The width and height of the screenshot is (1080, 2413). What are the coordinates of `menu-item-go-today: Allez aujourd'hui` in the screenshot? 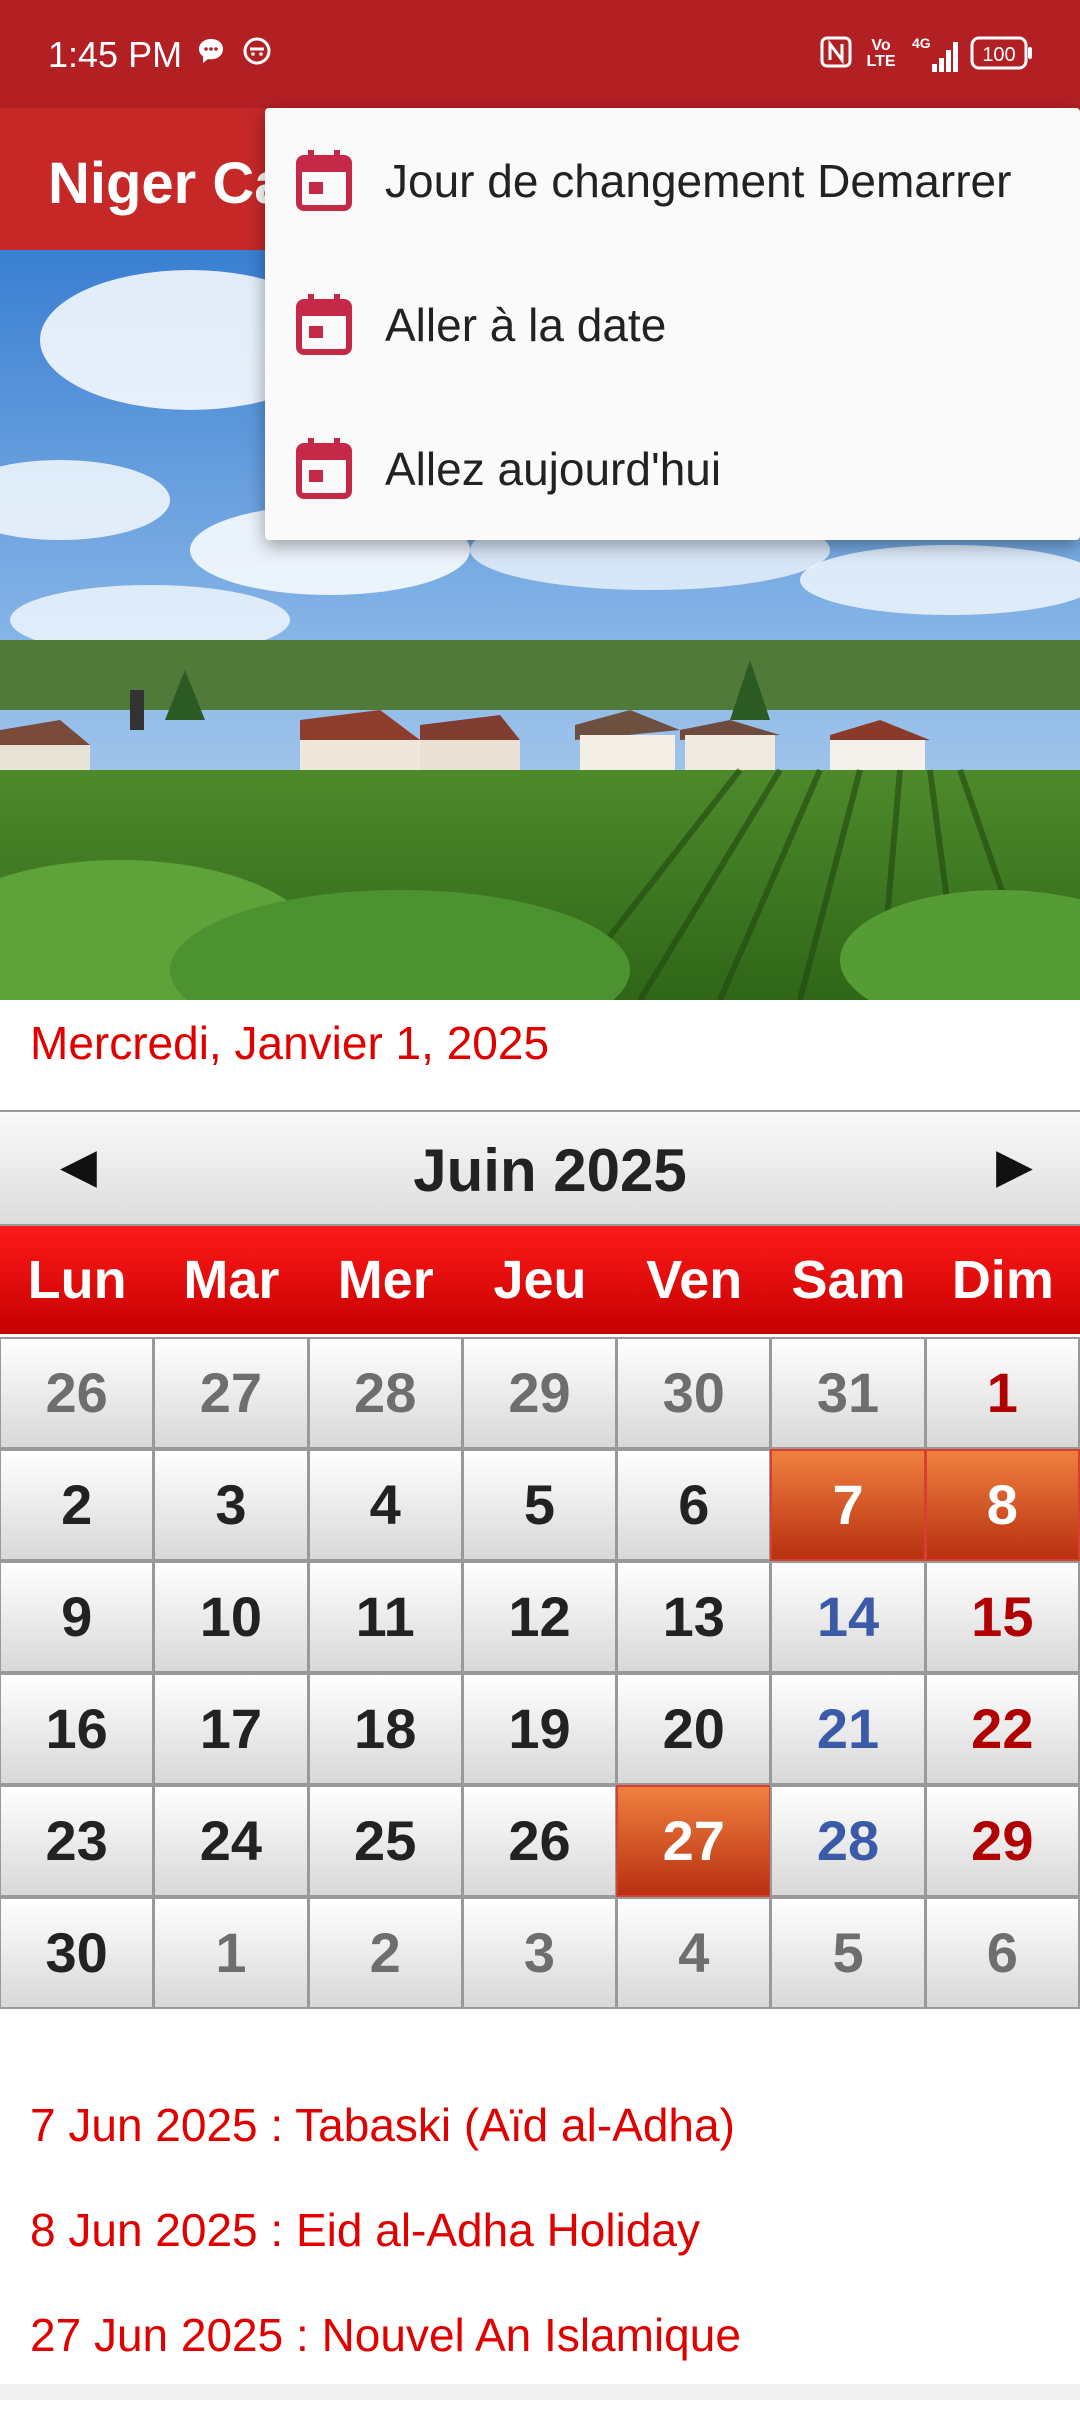 It's located at (672, 468).